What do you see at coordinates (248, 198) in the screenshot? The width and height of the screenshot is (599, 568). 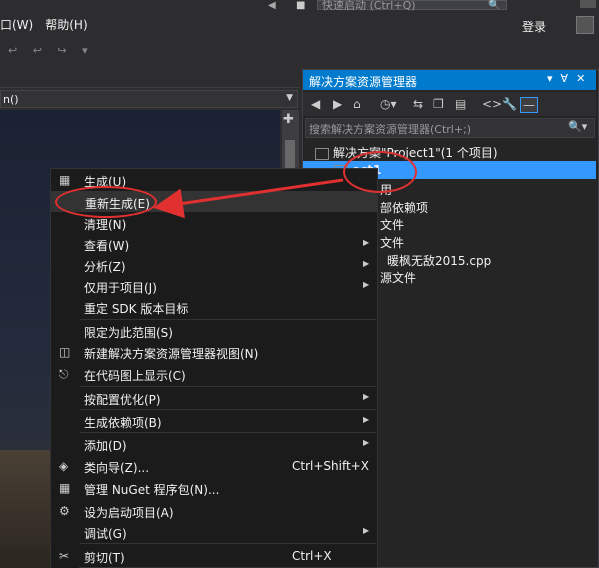 I see `annotation-arrow` at bounding box center [248, 198].